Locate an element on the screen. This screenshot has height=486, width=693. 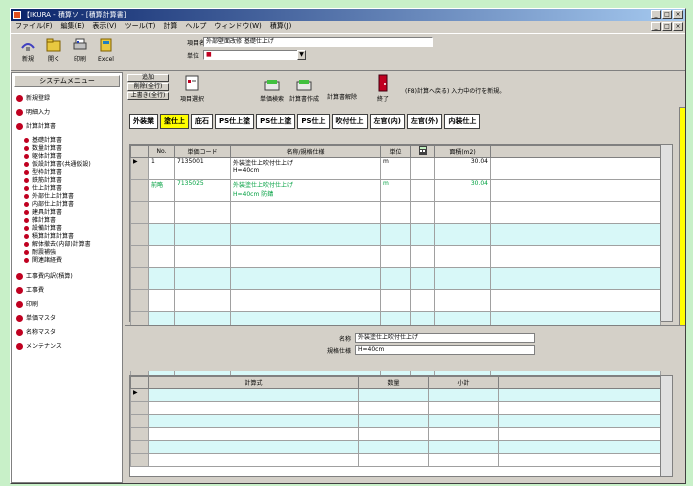
sidebar-item: 内部仕上計算書 is located at coordinates (49, 205).